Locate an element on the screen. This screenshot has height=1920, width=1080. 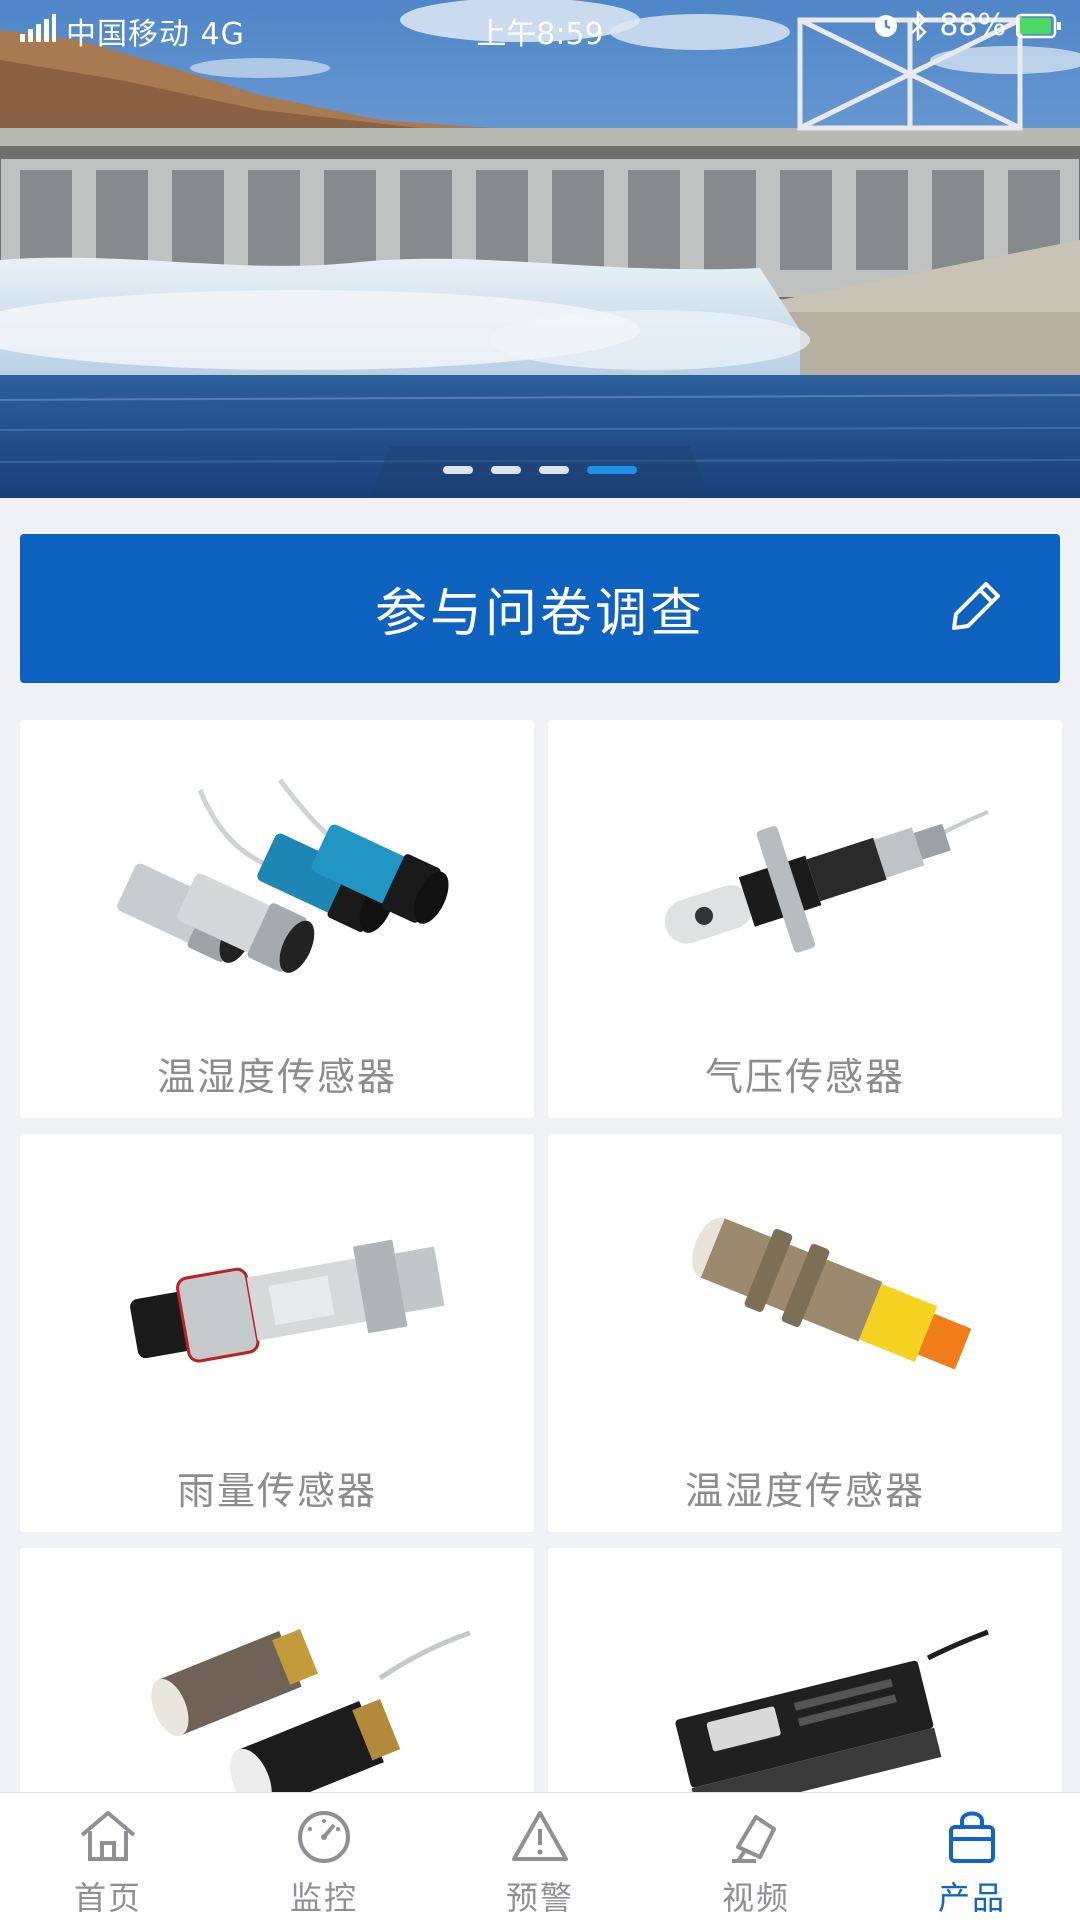
tab-video: 视频 is located at coordinates (756, 1856).